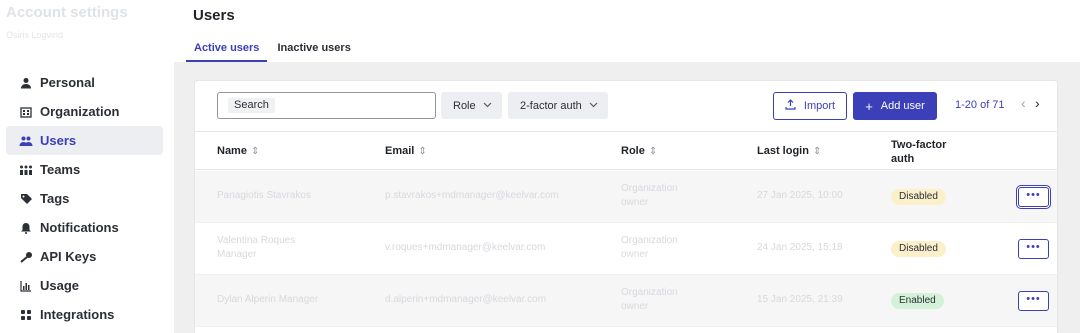  I want to click on building-icon, so click(26, 112).